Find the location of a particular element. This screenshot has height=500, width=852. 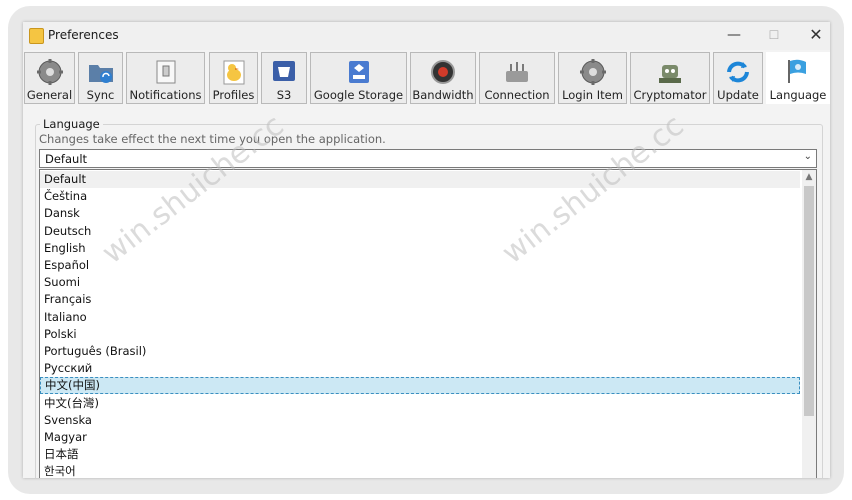

language-option: Suomi is located at coordinates (420, 282).